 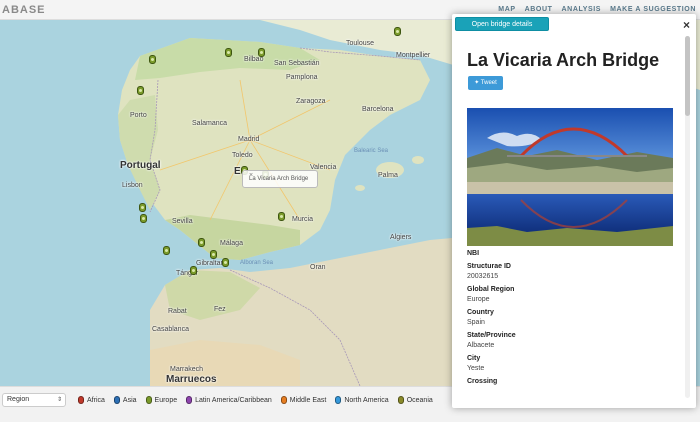 I want to click on field-label: City, so click(x=474, y=358).